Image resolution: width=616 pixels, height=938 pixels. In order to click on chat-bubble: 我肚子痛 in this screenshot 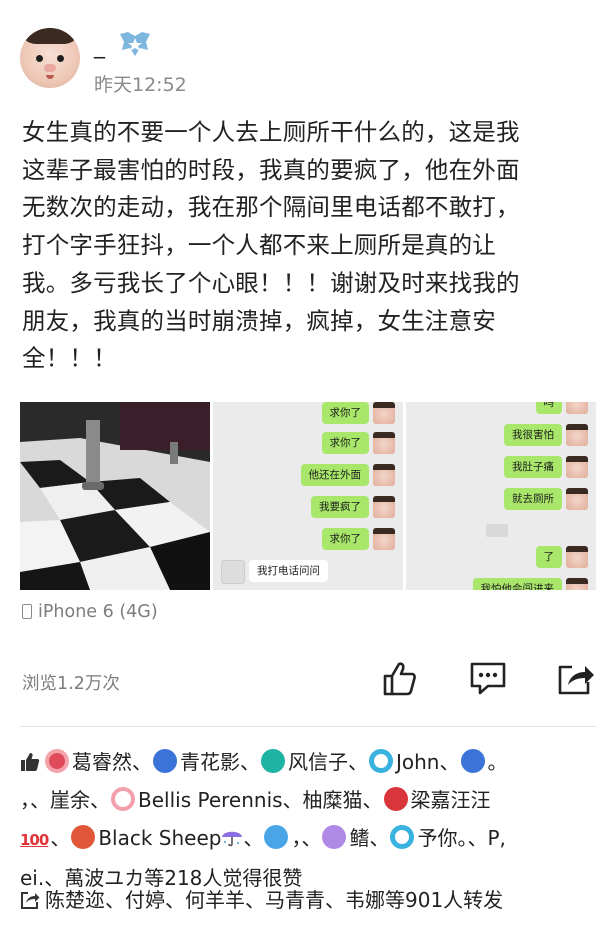, I will do `click(533, 467)`.